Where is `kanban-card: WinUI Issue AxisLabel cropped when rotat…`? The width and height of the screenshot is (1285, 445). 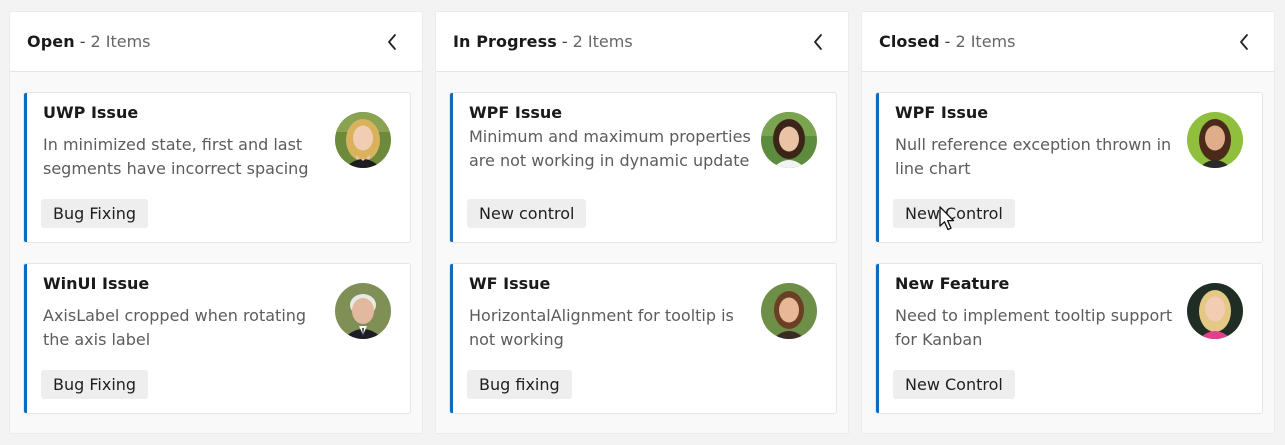 kanban-card: WinUI Issue AxisLabel cropped when rotat… is located at coordinates (217, 338).